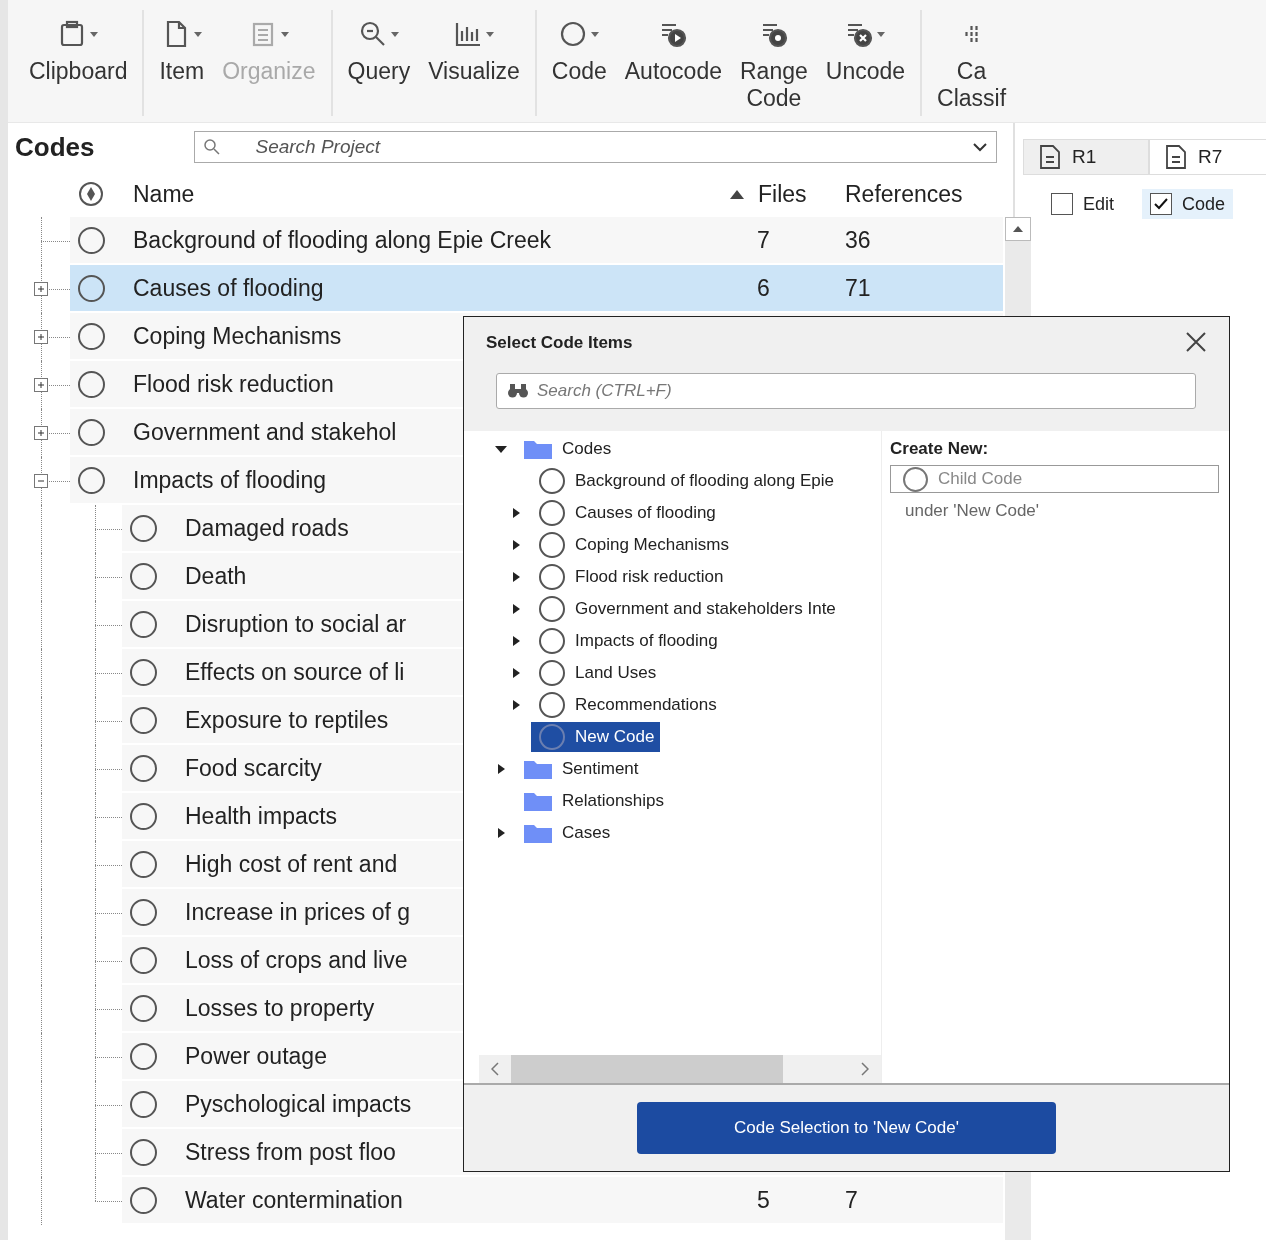  I want to click on collapse-icon, so click(501, 449).